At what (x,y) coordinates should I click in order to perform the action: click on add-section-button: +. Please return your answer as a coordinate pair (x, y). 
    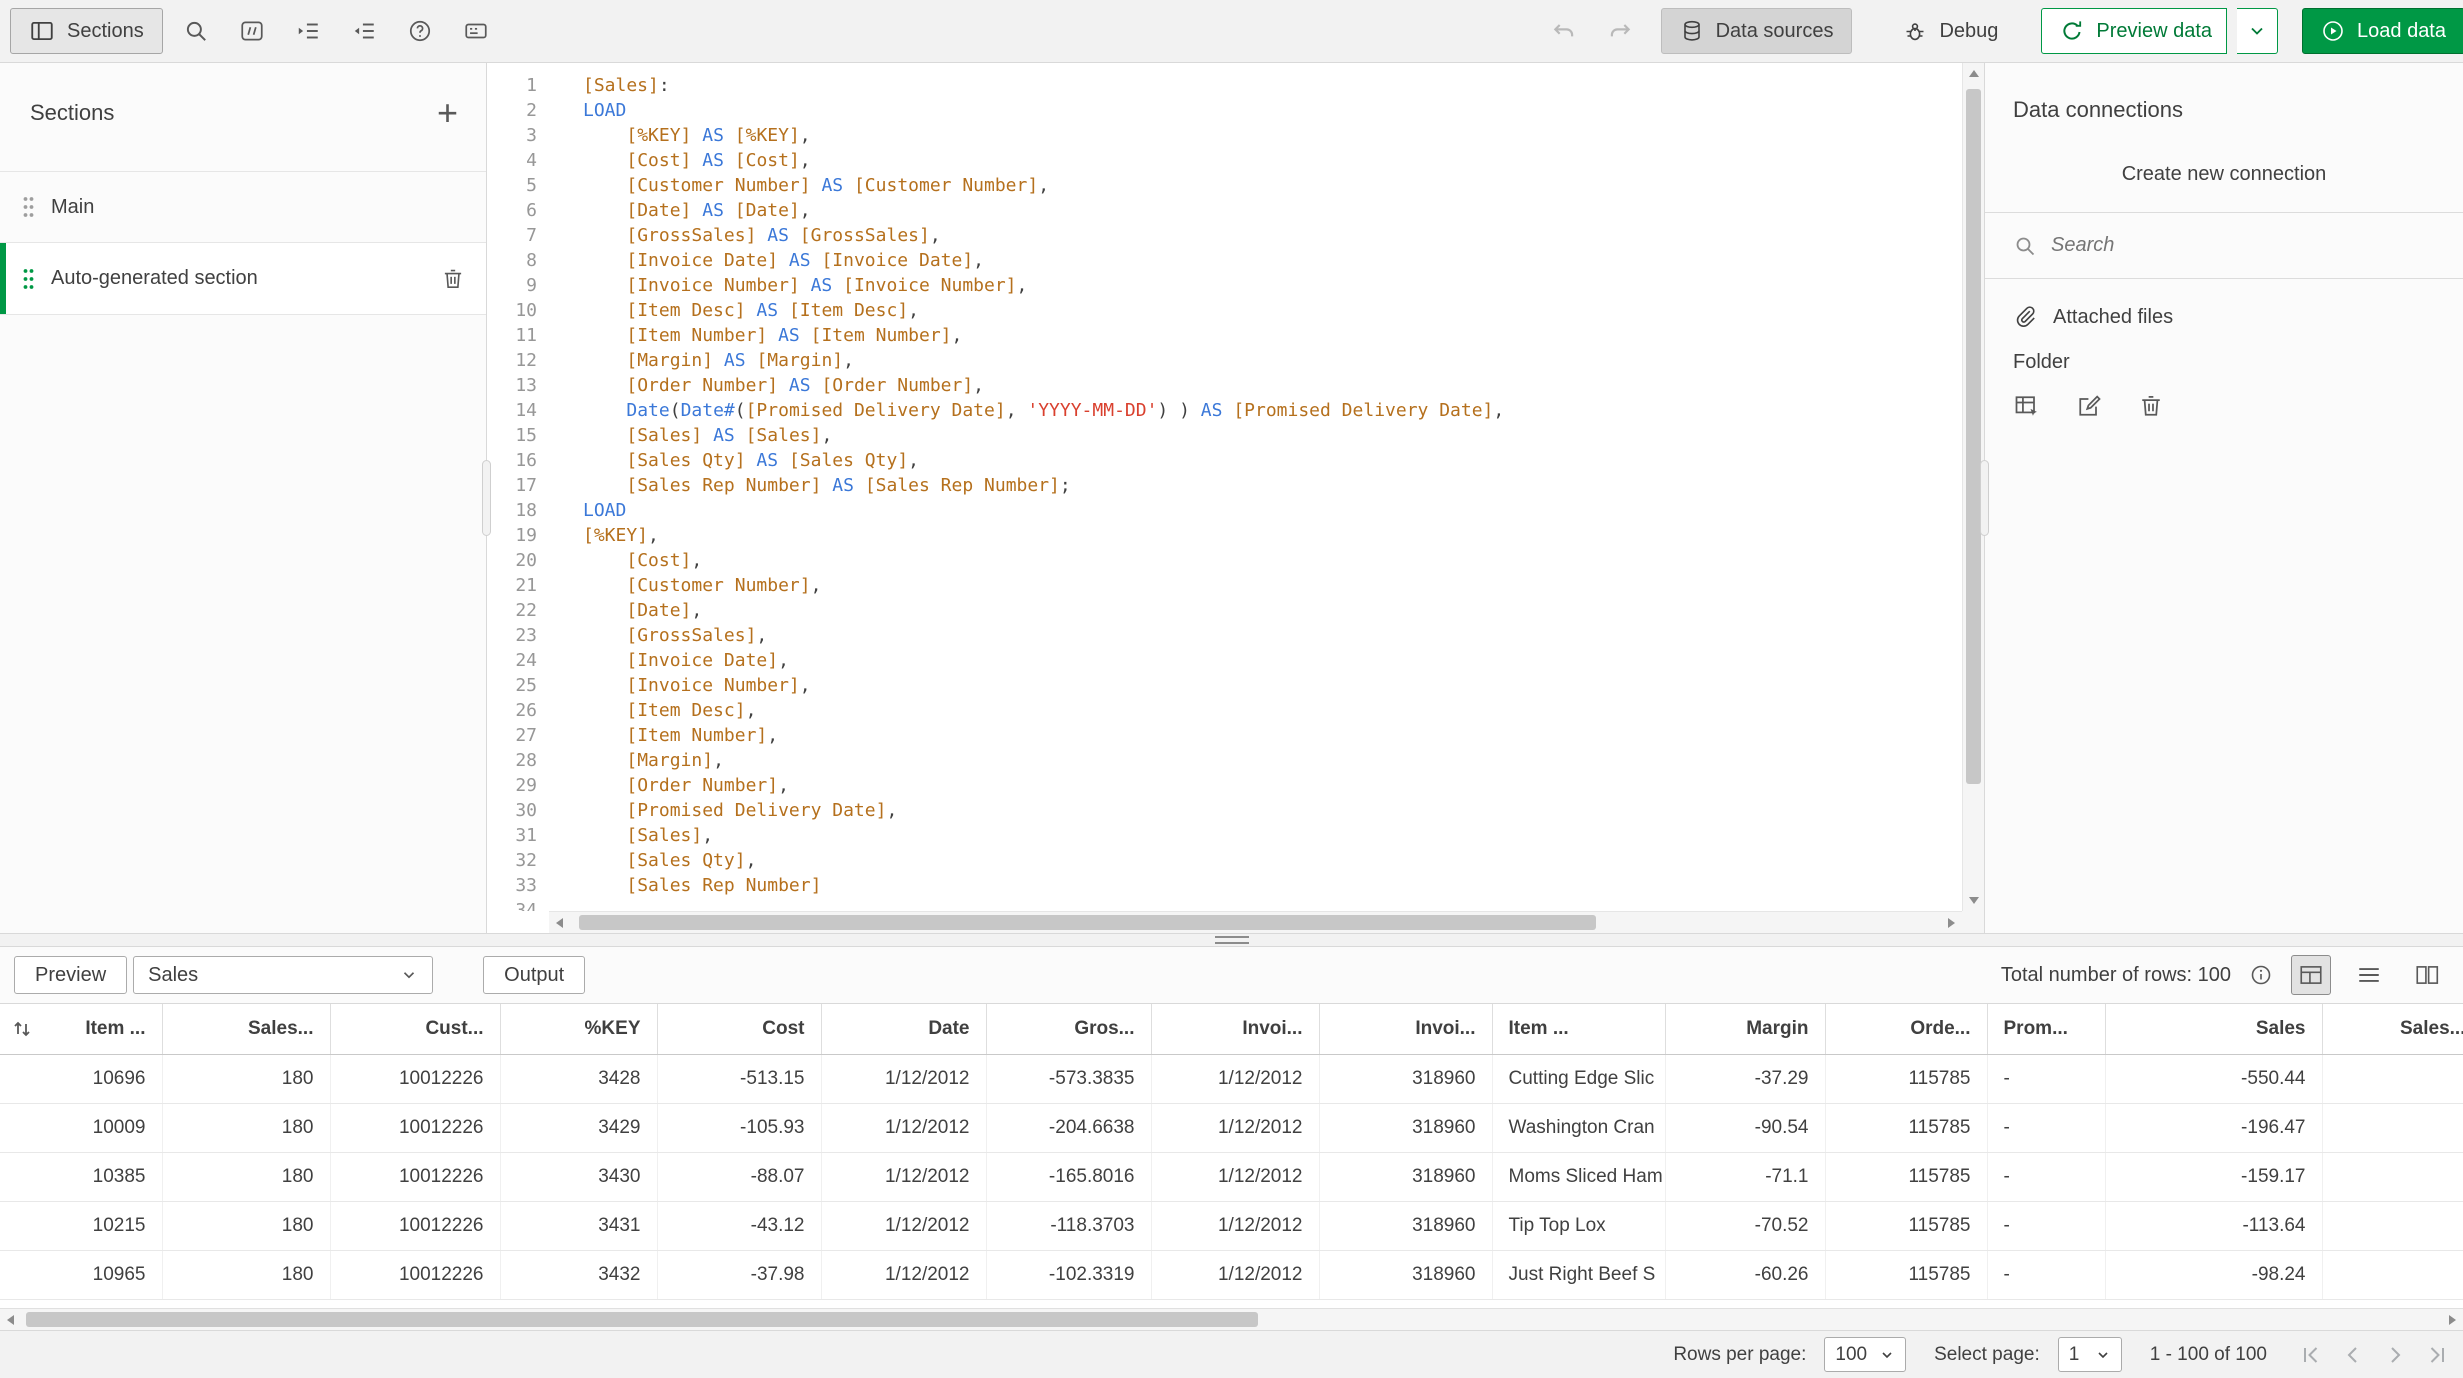
    Looking at the image, I should click on (447, 113).